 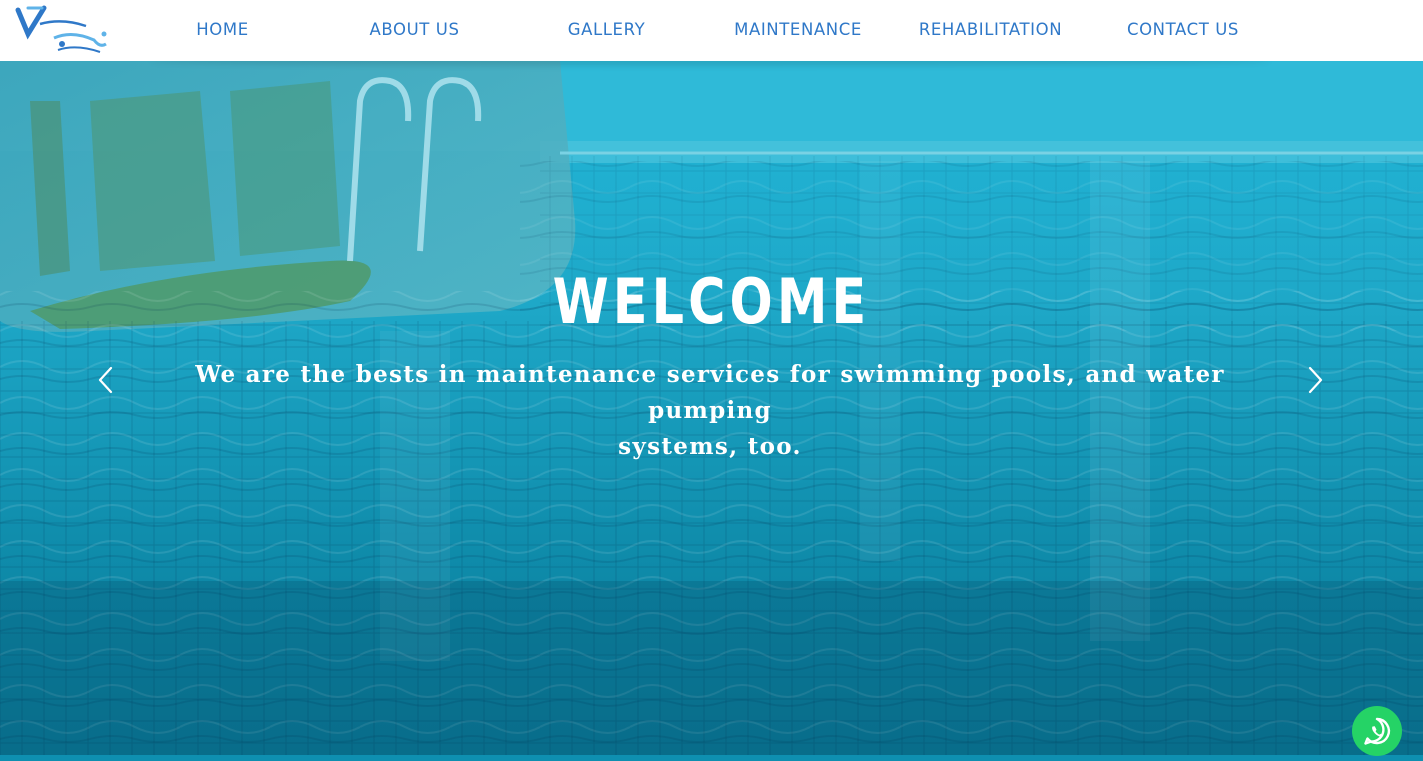 What do you see at coordinates (798, 30) in the screenshot?
I see `nav-maintenance: MAINTENANCE` at bounding box center [798, 30].